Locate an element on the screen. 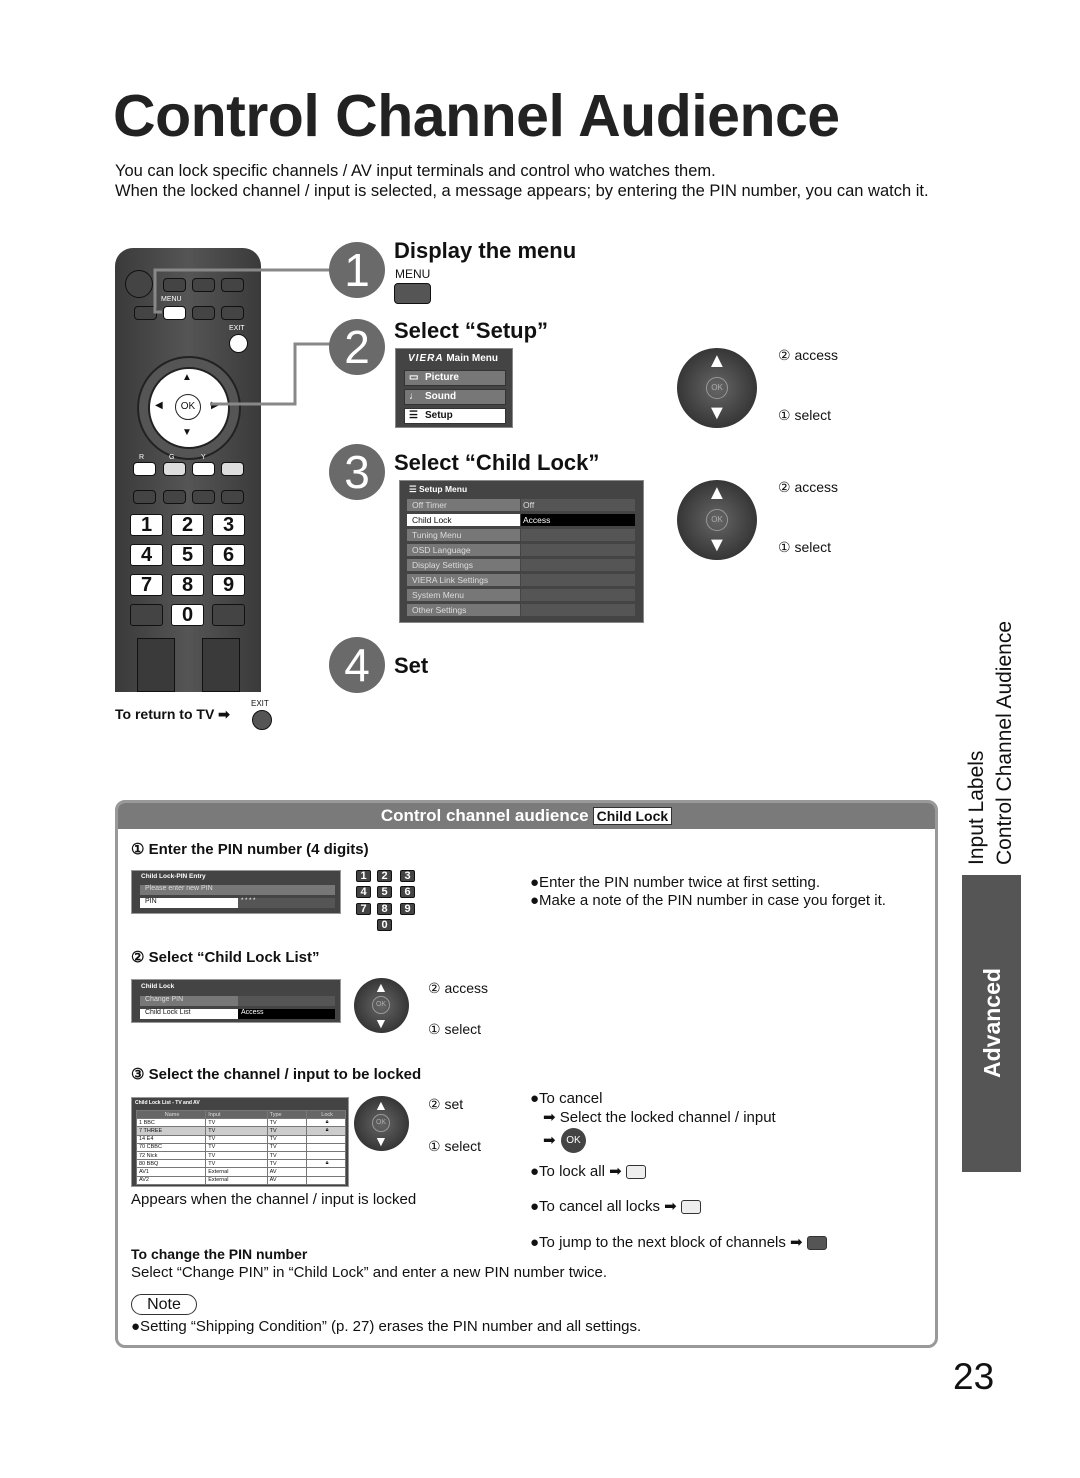 Image resolution: width=1080 pixels, height=1478 pixels. digit-5: 5 is located at coordinates (187, 555).